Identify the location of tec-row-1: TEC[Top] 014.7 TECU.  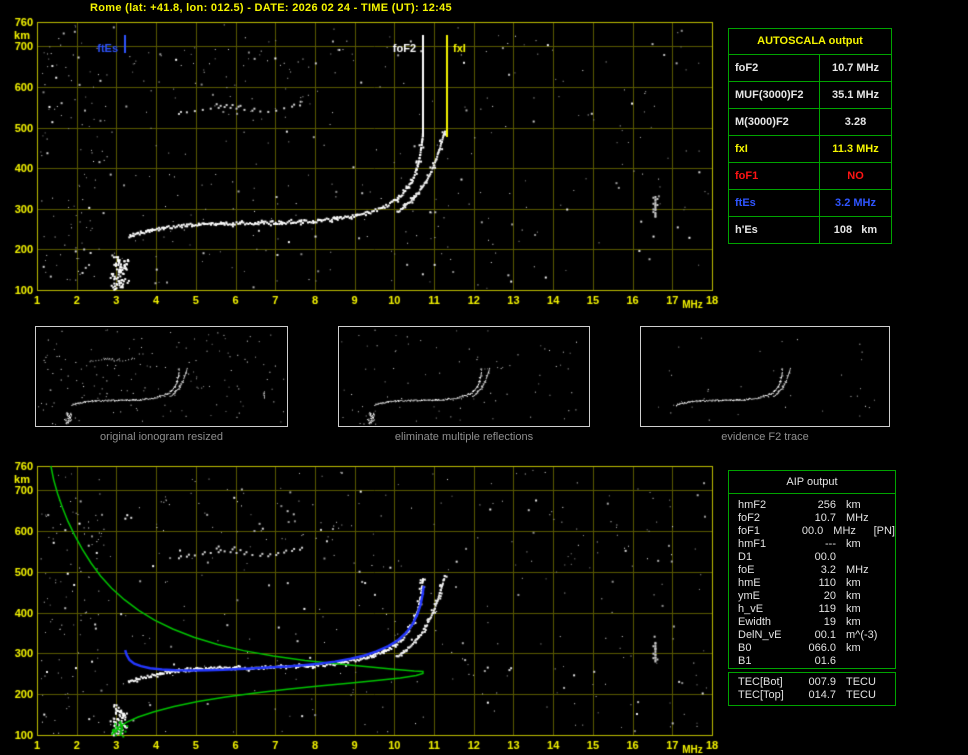
(812, 695).